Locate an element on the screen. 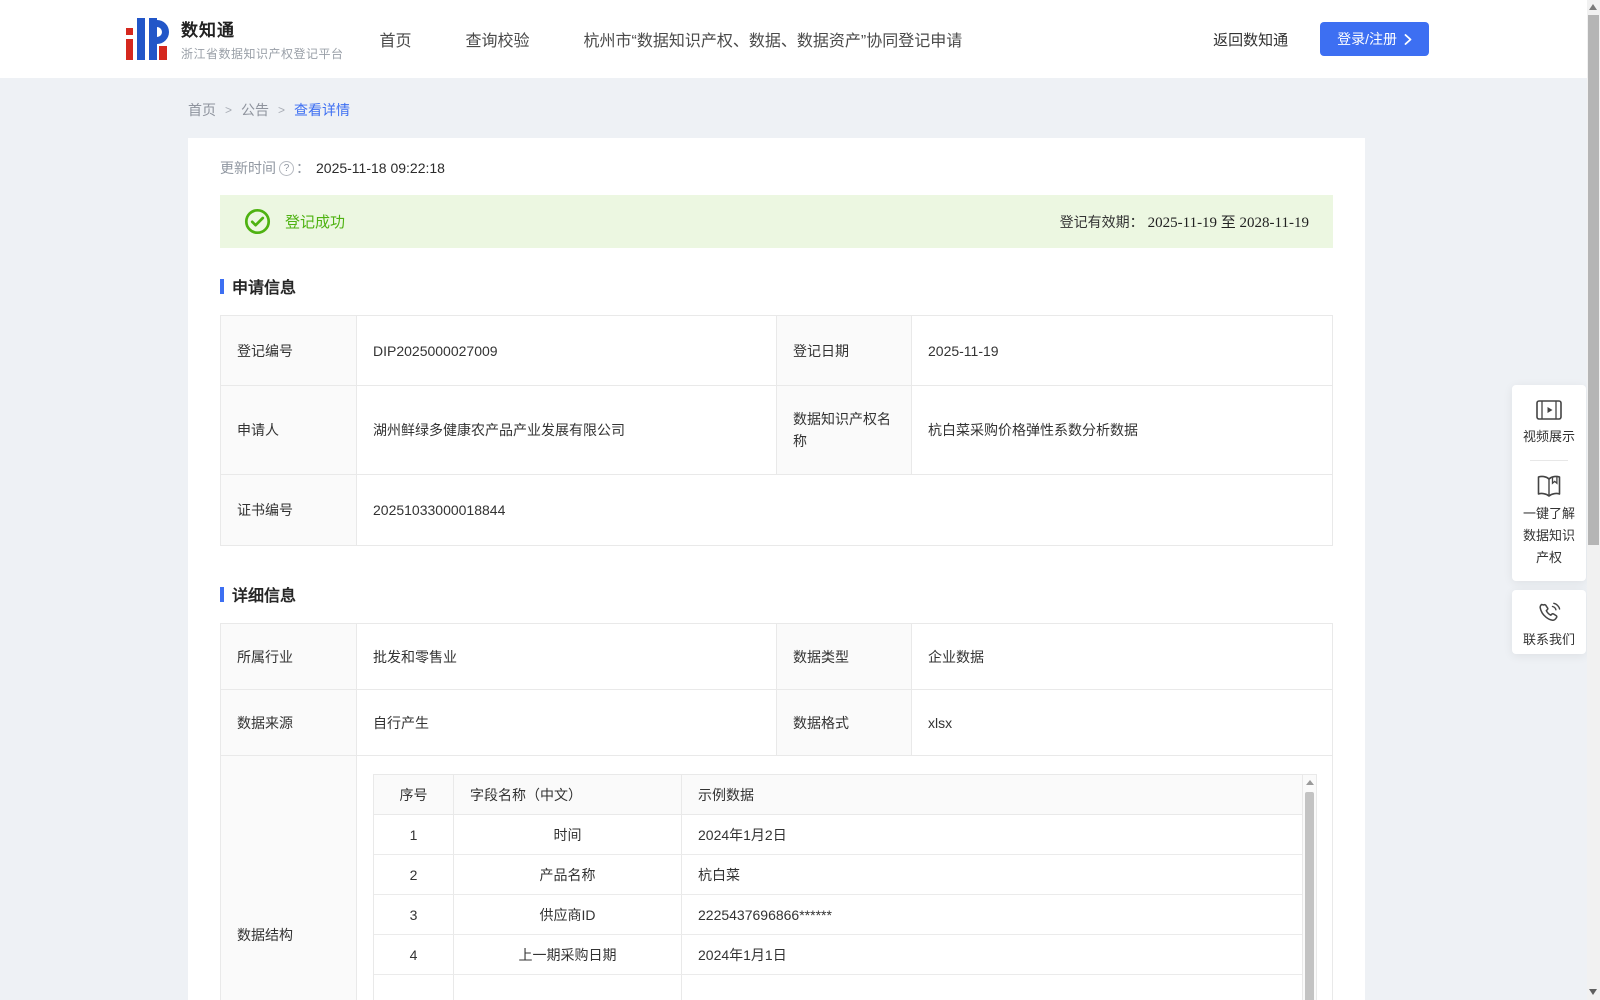  logo-icon is located at coordinates (147, 39).